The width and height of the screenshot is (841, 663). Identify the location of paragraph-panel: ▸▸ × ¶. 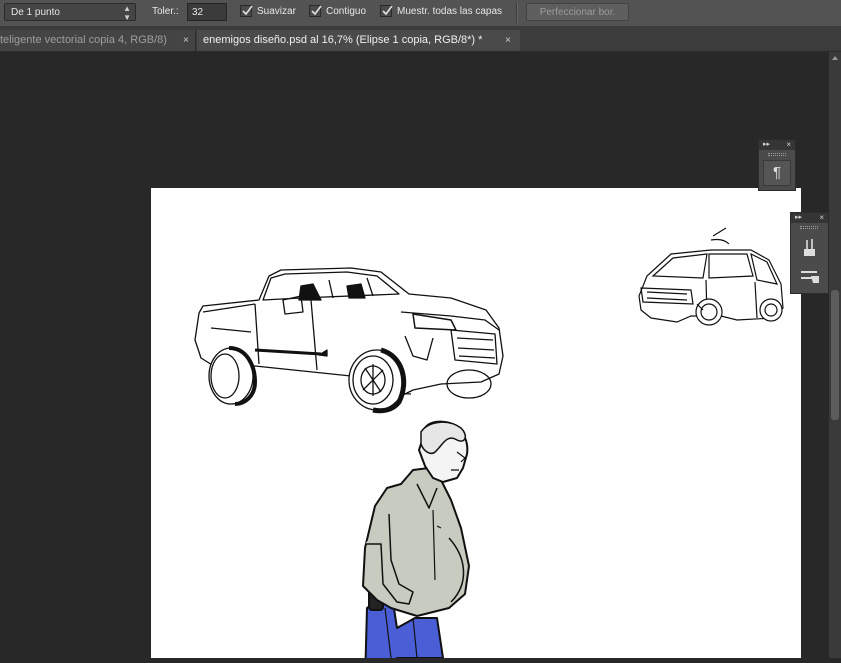
(777, 165).